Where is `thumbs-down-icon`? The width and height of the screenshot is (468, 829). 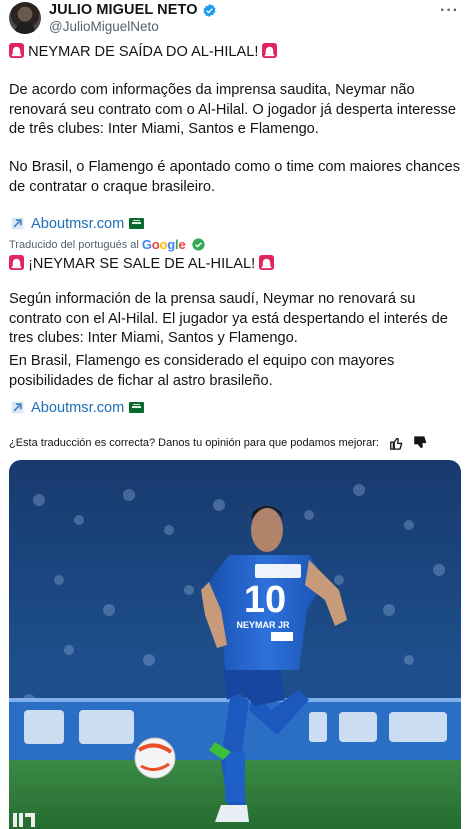
thumbs-down-icon is located at coordinates (420, 443).